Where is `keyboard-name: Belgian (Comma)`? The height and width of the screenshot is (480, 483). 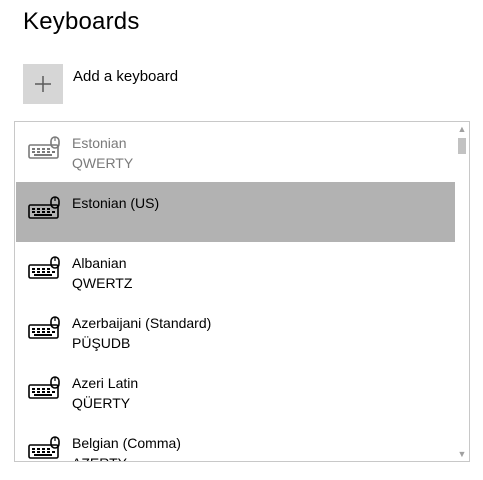
keyboard-name: Belgian (Comma) is located at coordinates (126, 443).